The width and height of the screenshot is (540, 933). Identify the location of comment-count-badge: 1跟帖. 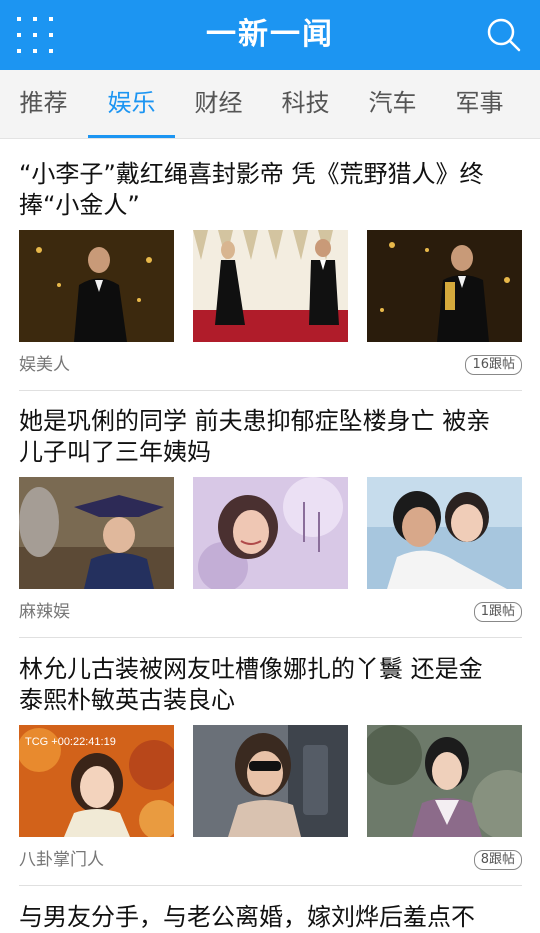
(497, 612).